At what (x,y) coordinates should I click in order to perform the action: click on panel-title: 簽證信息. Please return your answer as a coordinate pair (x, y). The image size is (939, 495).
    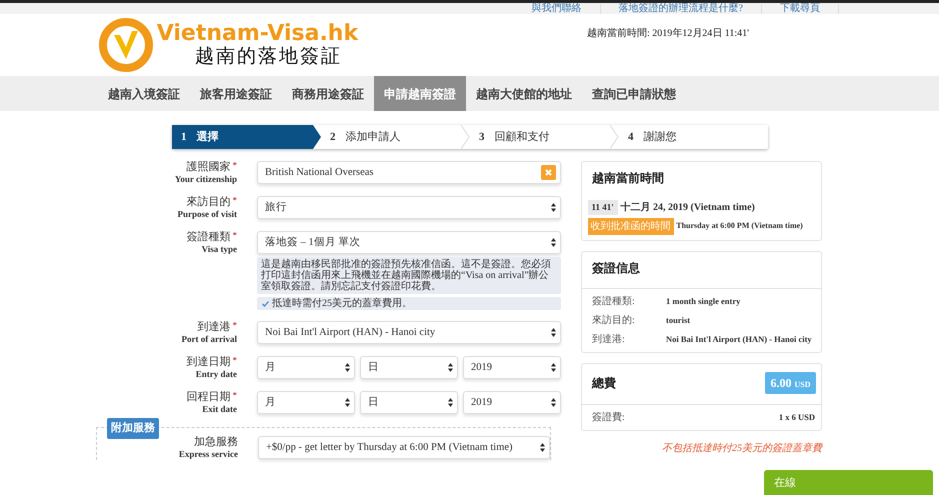
    Looking at the image, I should click on (616, 269).